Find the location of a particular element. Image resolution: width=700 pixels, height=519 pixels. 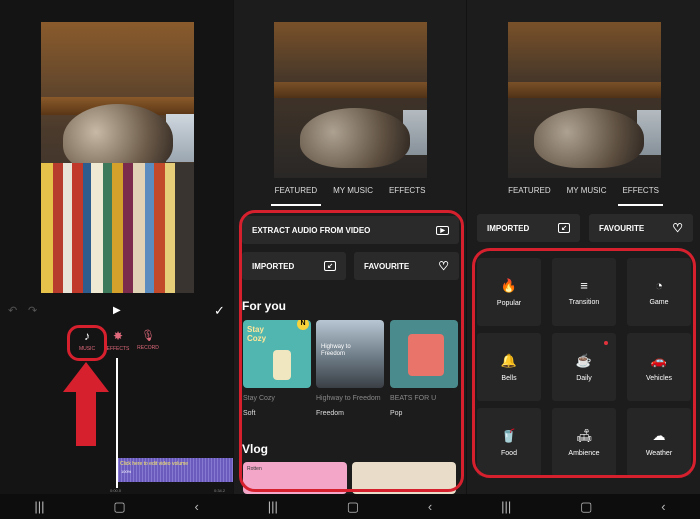

music-tabs: FEATURED MY MUSIC EFFECTS is located at coordinates (350, 193).